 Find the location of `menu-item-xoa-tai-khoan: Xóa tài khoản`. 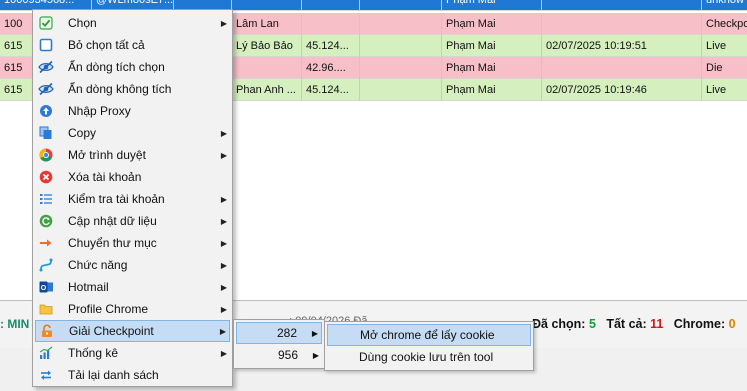

menu-item-xoa-tai-khoan: Xóa tài khoản is located at coordinates (132, 177).